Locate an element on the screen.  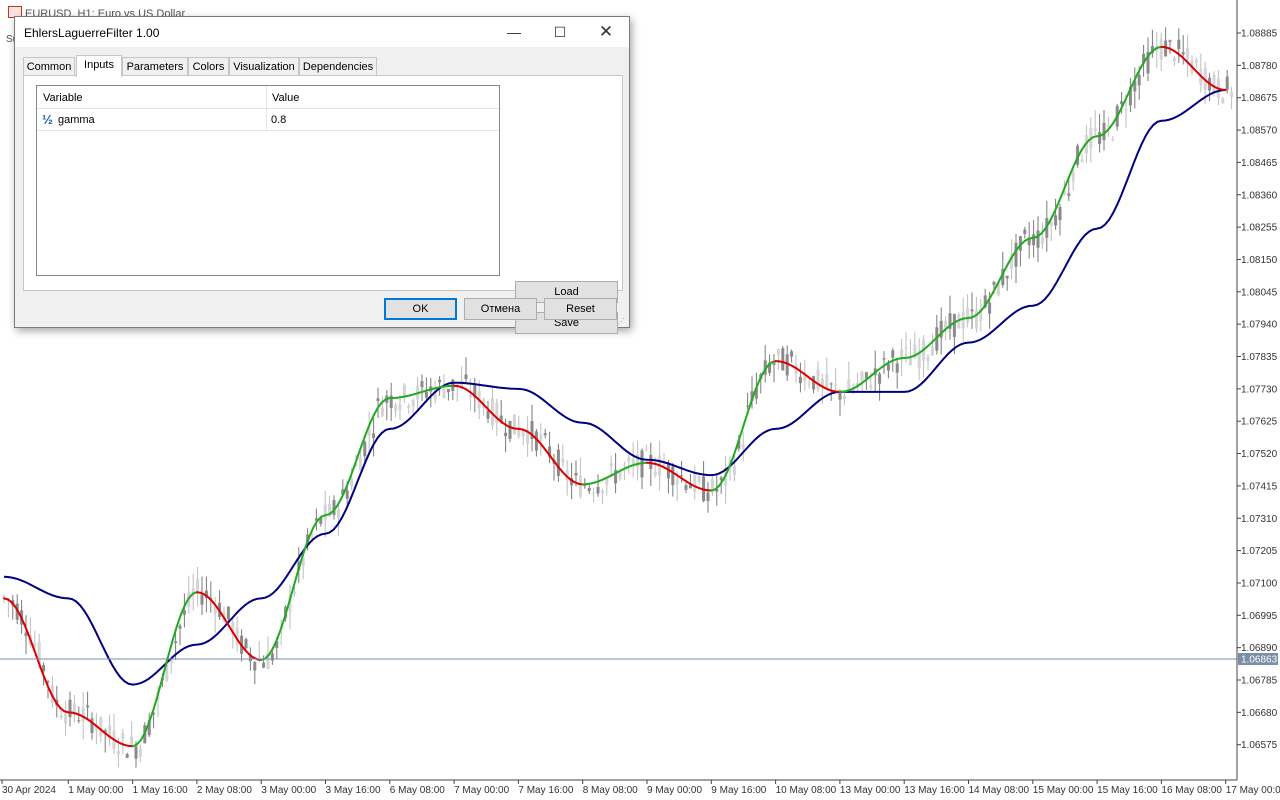
time-tick-label: 7 May 00:00 is located at coordinates (481, 790).